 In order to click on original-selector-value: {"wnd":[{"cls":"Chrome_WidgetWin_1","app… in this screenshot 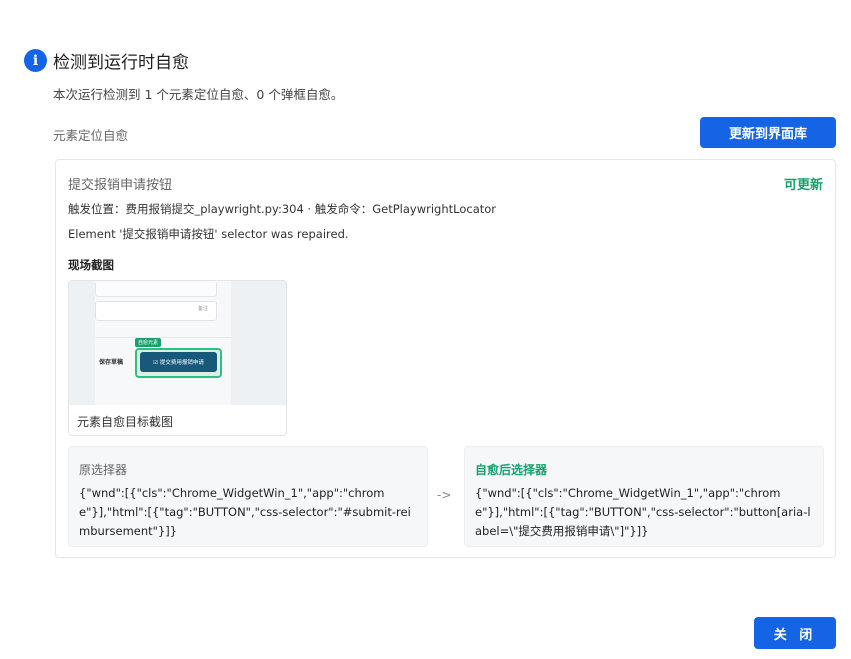, I will do `click(245, 512)`.